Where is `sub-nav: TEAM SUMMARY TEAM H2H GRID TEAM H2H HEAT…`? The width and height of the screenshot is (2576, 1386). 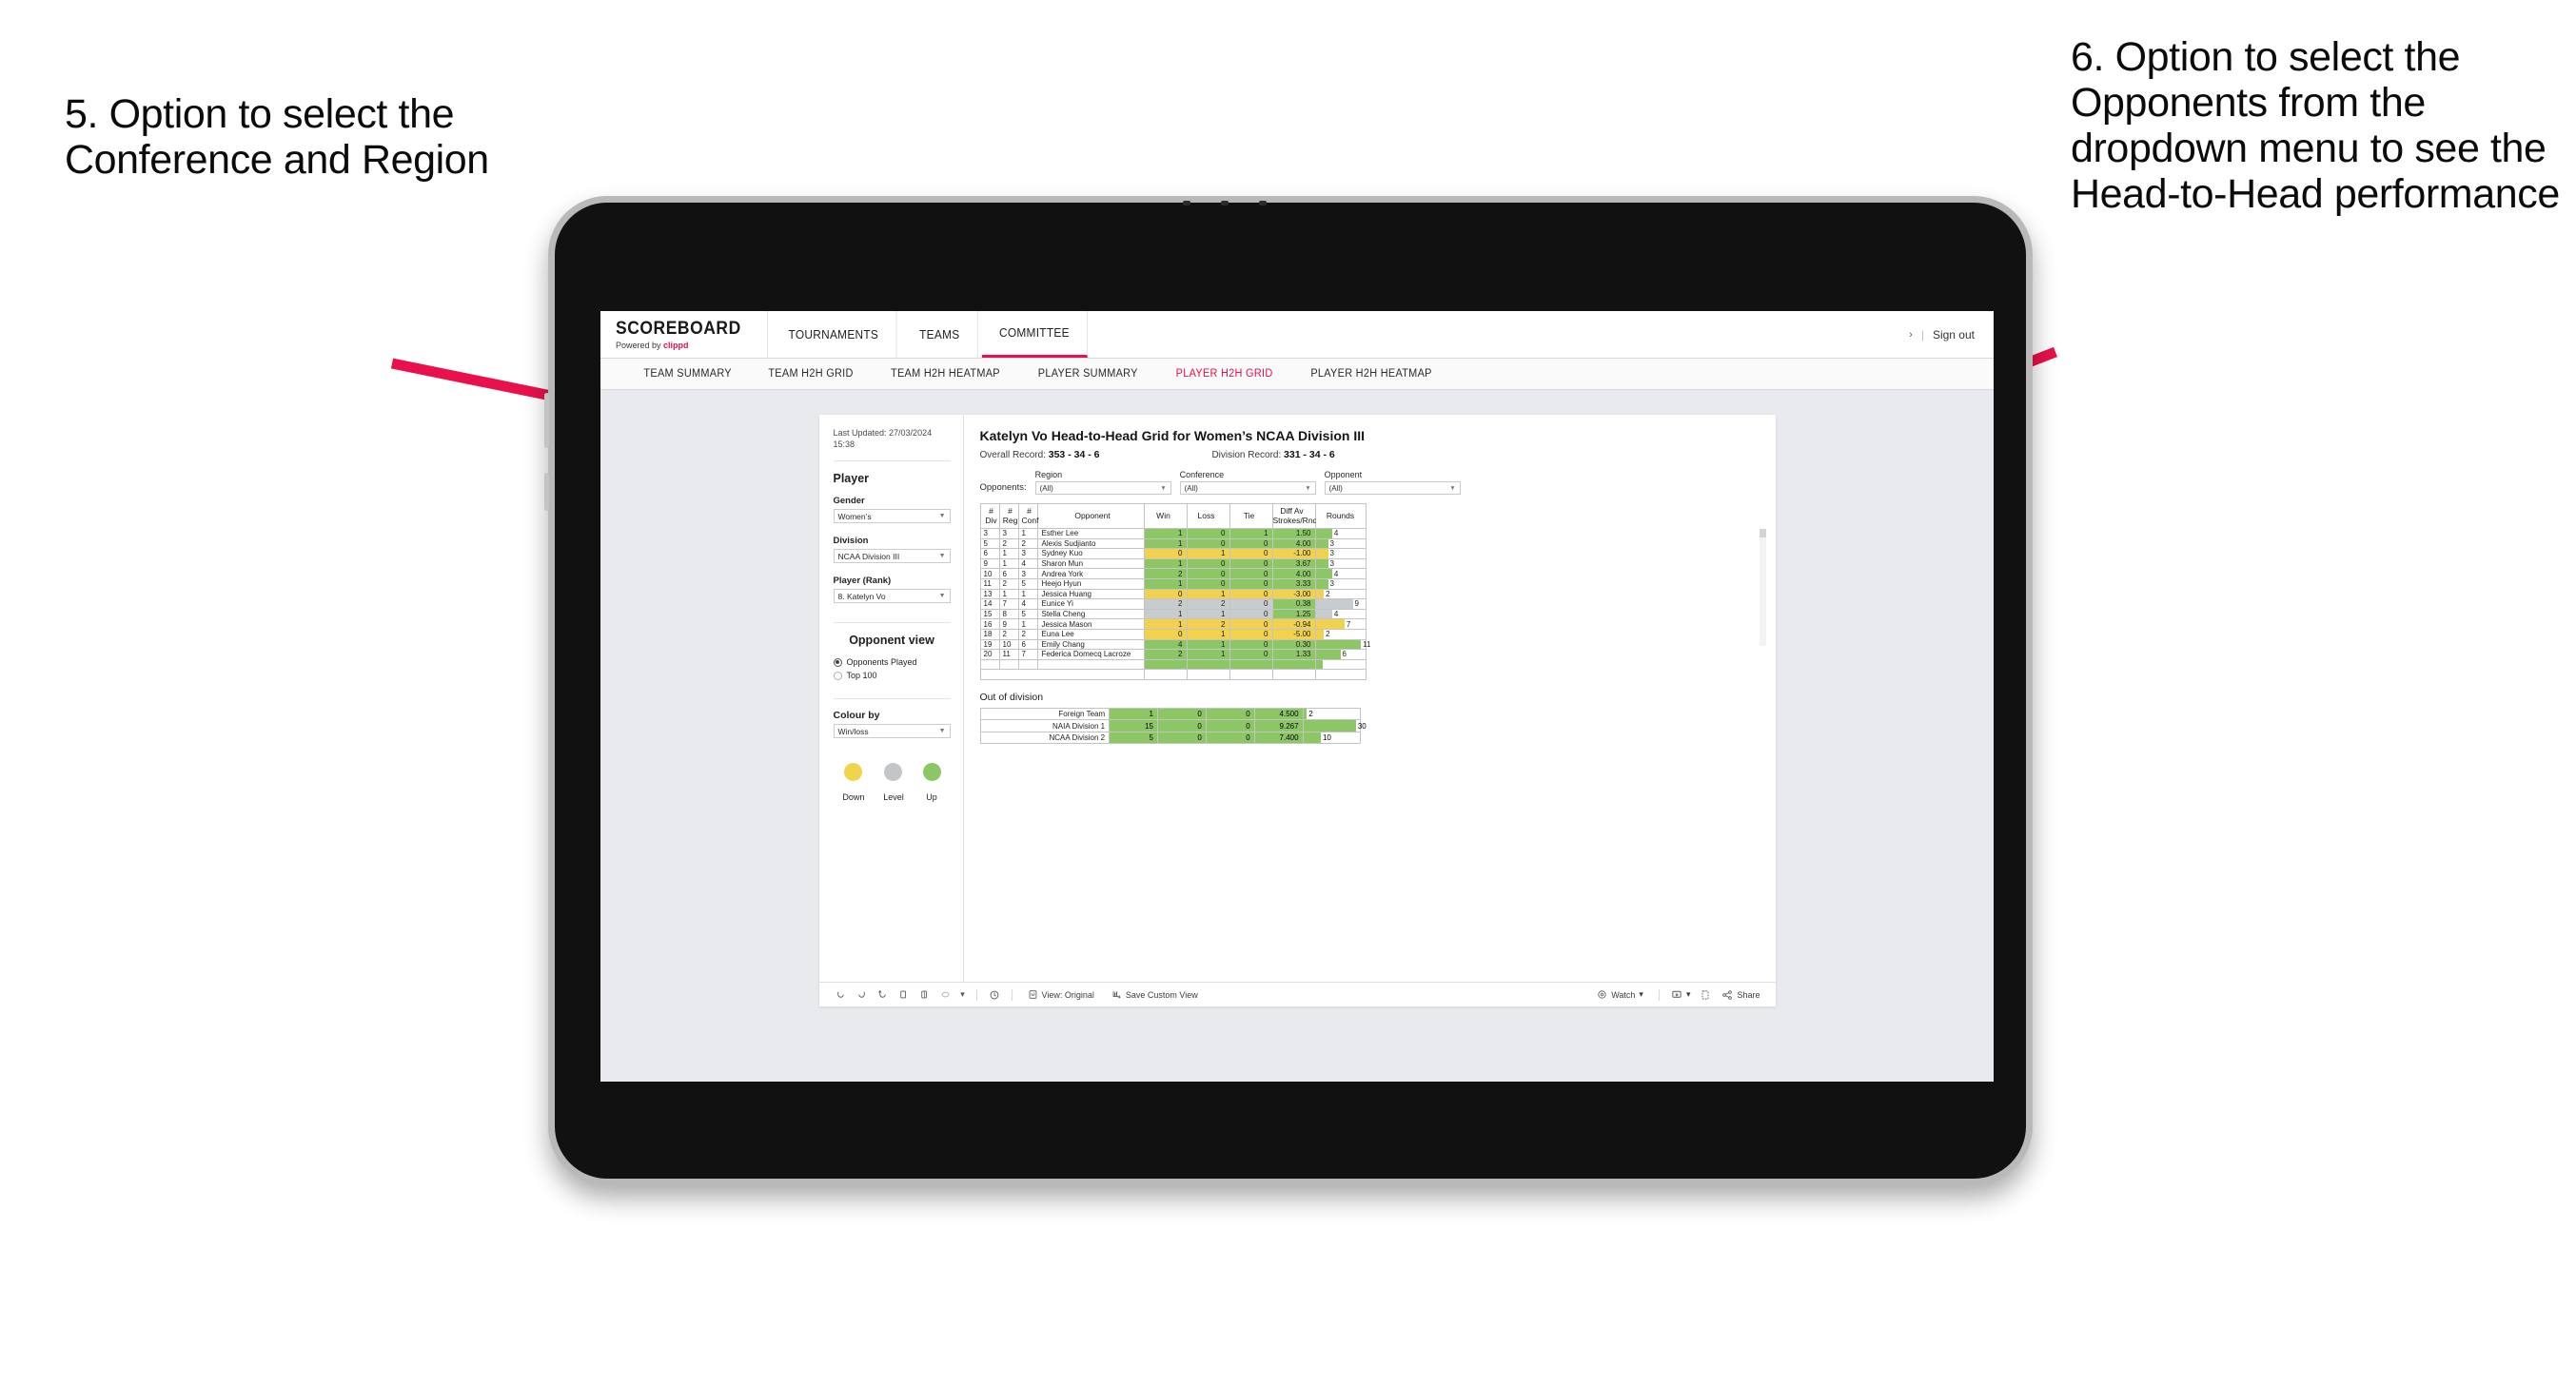 sub-nav: TEAM SUMMARY TEAM H2H GRID TEAM H2H HEAT… is located at coordinates (1297, 374).